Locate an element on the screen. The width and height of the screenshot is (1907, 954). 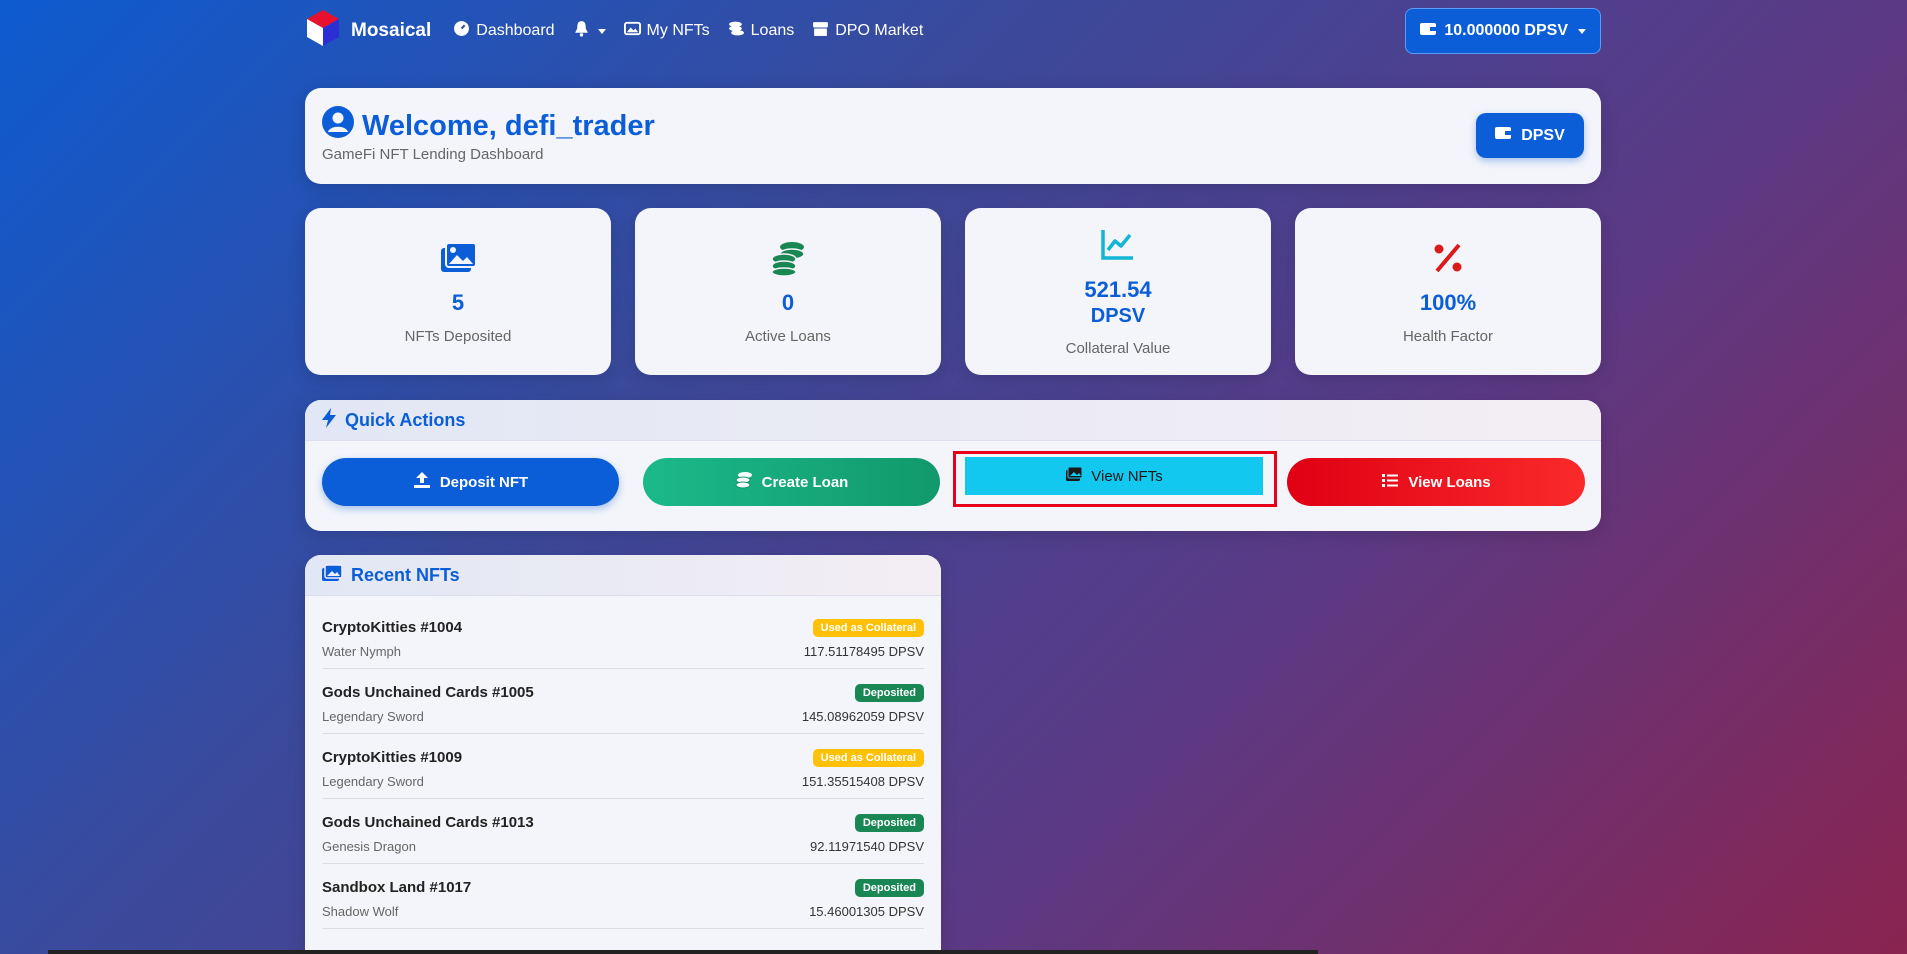
nav-notifications is located at coordinates (589, 31).